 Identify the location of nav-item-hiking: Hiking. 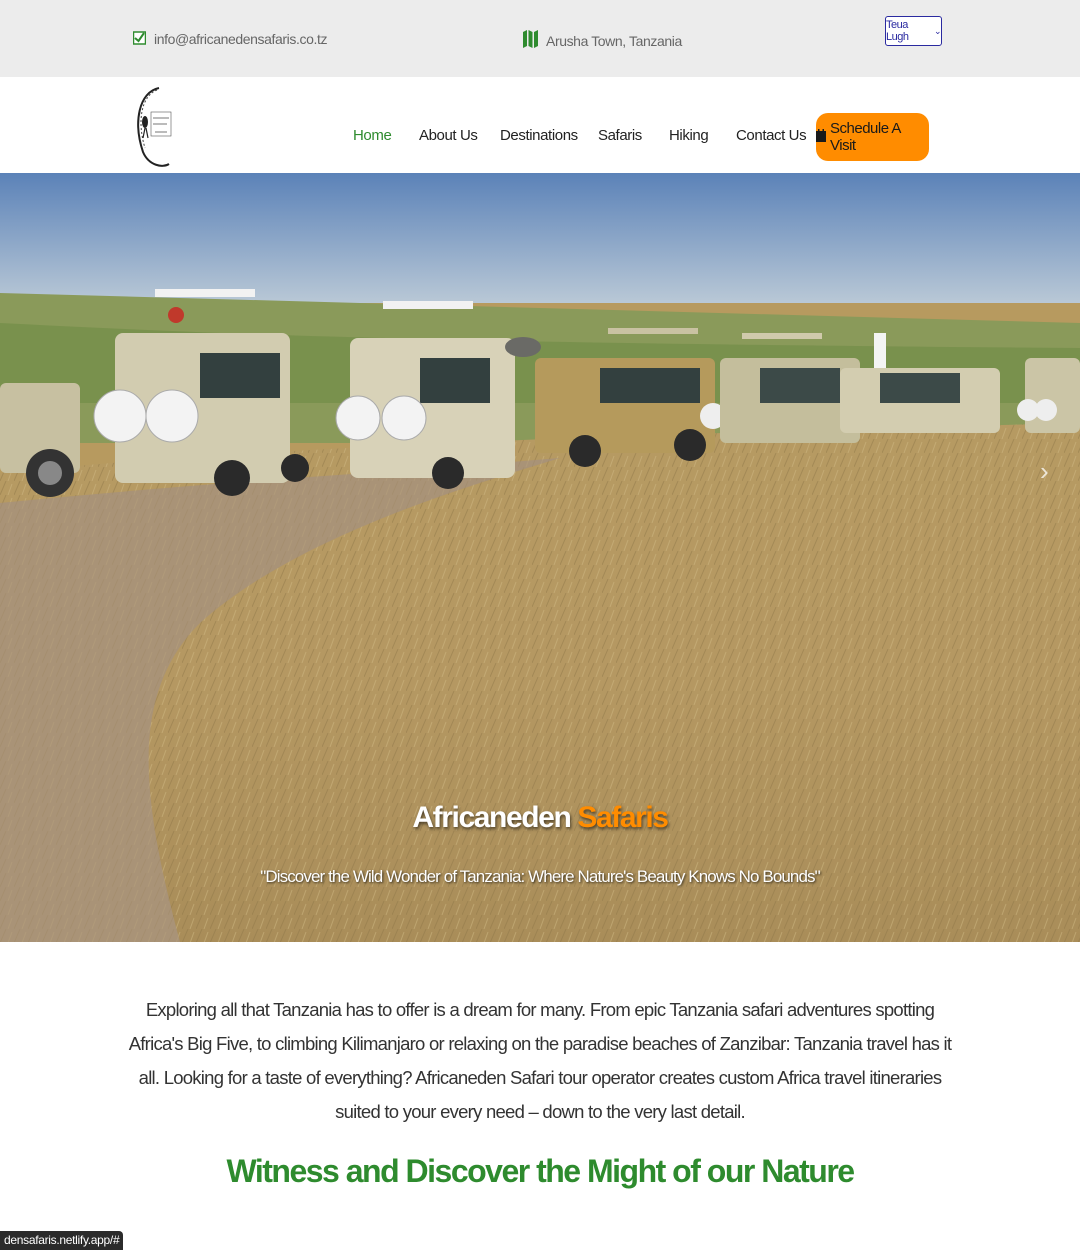
(689, 135).